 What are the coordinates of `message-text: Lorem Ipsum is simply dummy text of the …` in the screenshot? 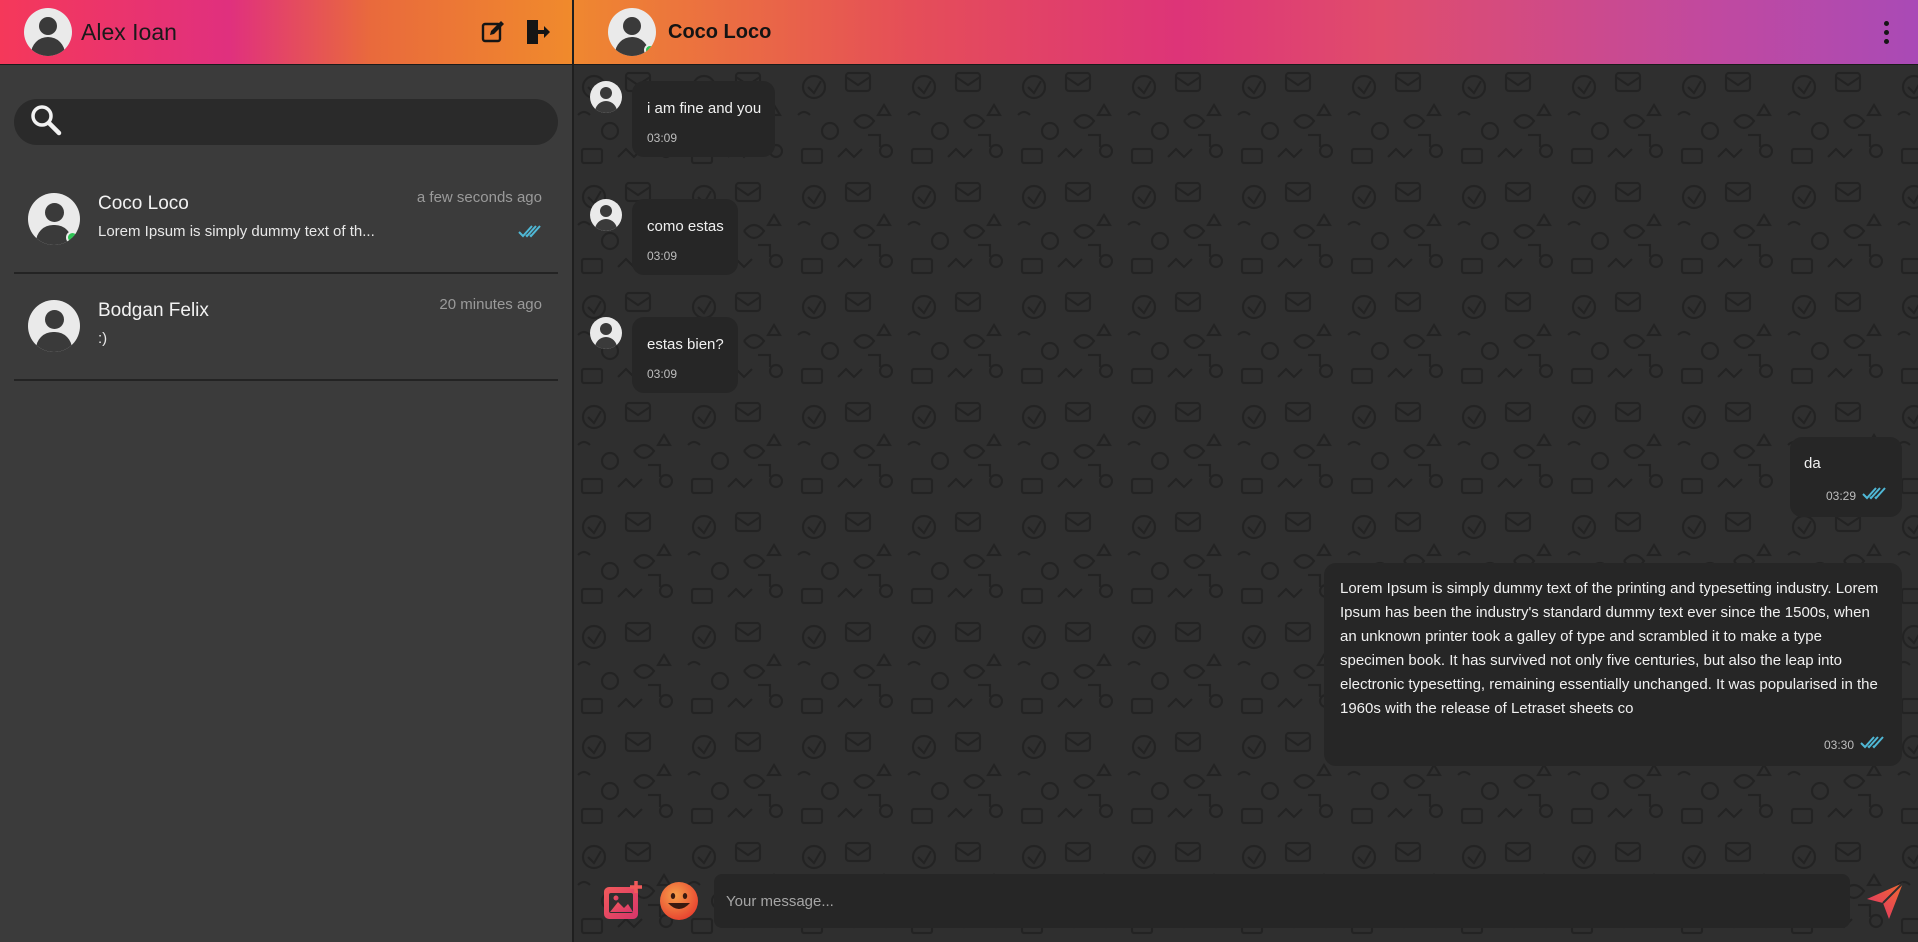 It's located at (1609, 648).